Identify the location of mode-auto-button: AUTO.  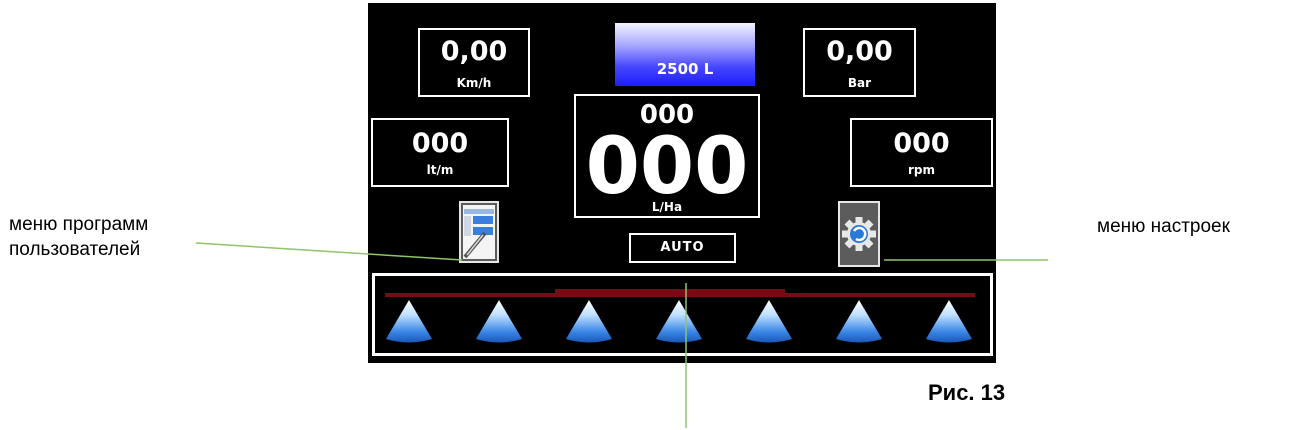
(682, 248).